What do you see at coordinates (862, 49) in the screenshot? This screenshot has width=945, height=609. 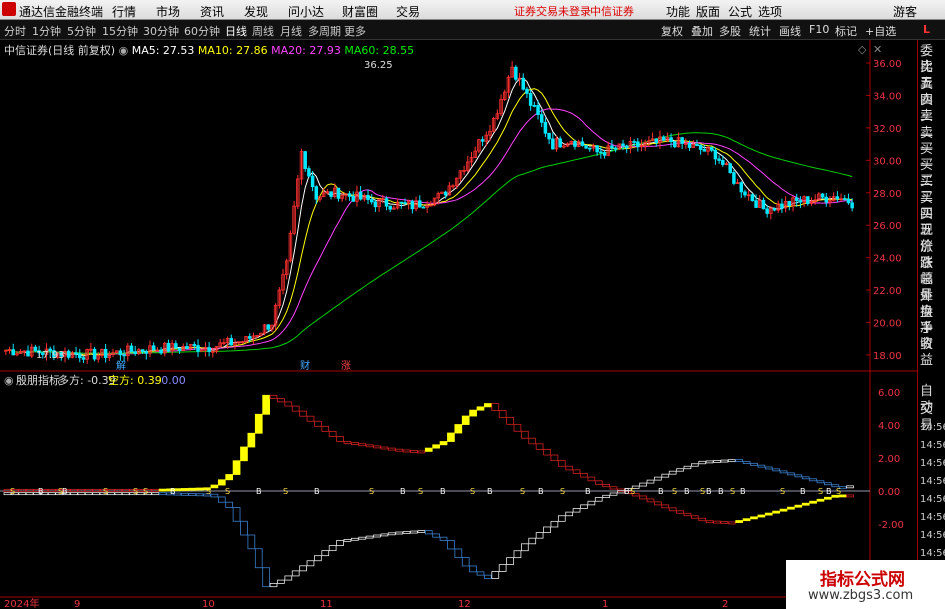 I see `diamond-icon: ◇` at bounding box center [862, 49].